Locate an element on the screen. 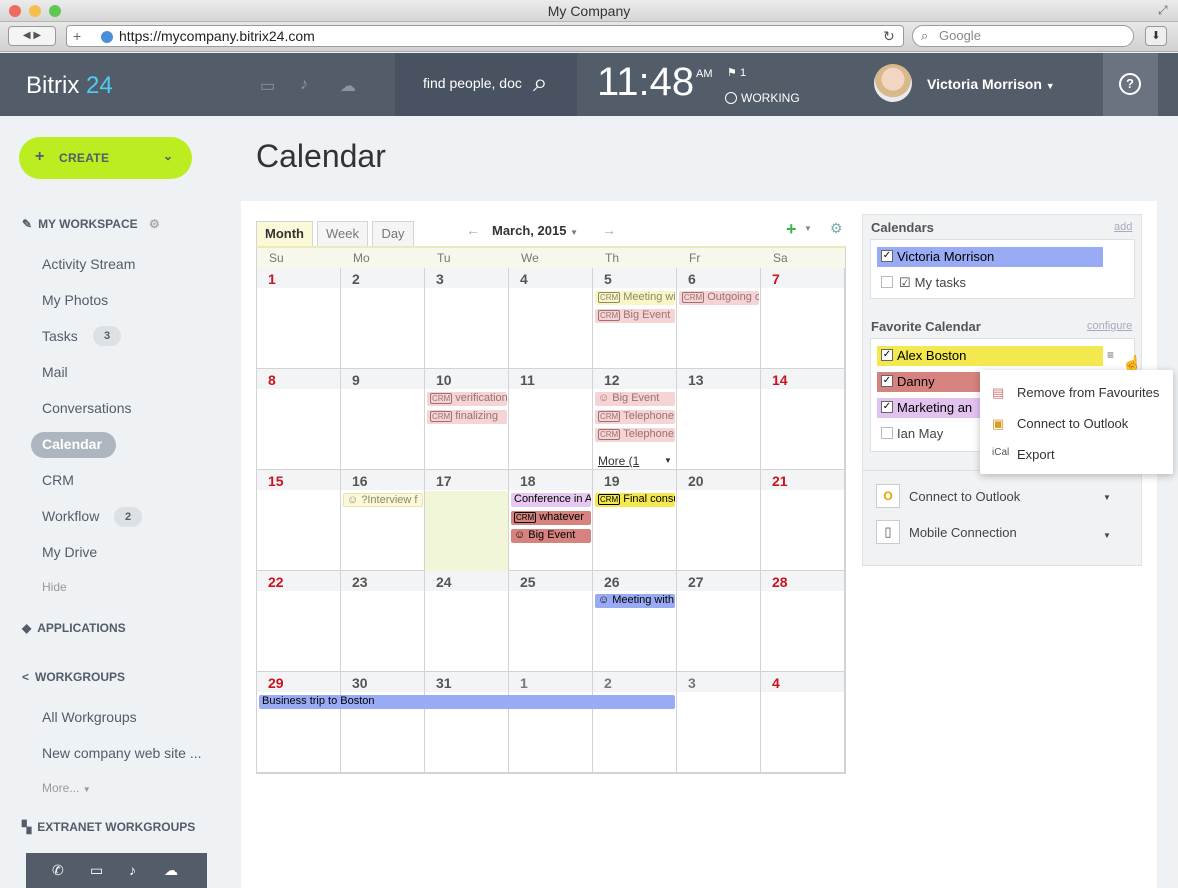 This screenshot has height=888, width=1178. sidebar-item-crm: CRM is located at coordinates (58, 480).